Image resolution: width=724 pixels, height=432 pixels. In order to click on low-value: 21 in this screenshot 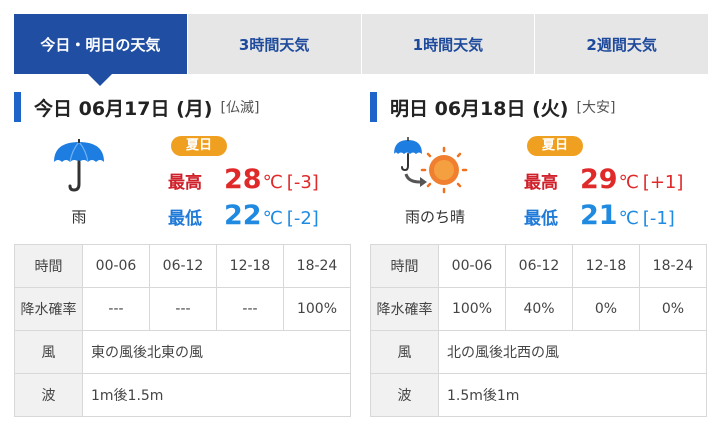, I will do `click(599, 215)`.